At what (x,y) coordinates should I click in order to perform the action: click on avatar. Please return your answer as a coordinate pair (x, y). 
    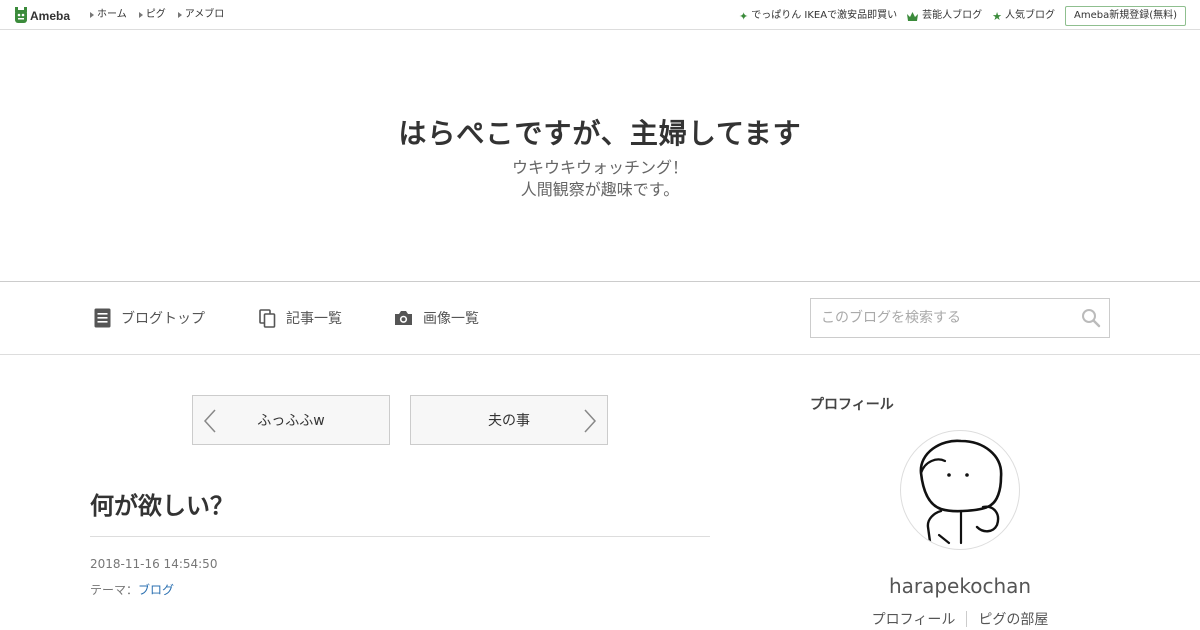
    Looking at the image, I should click on (960, 490).